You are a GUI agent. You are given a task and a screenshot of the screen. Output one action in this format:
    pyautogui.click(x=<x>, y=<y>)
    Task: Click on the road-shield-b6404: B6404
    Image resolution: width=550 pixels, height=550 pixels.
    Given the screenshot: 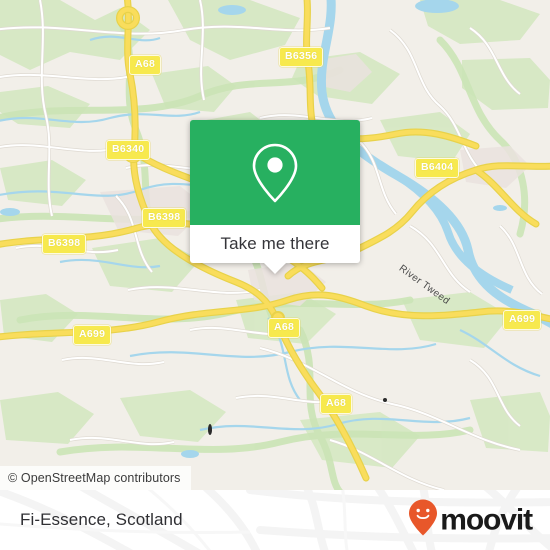 What is the action you would take?
    pyautogui.click(x=437, y=168)
    